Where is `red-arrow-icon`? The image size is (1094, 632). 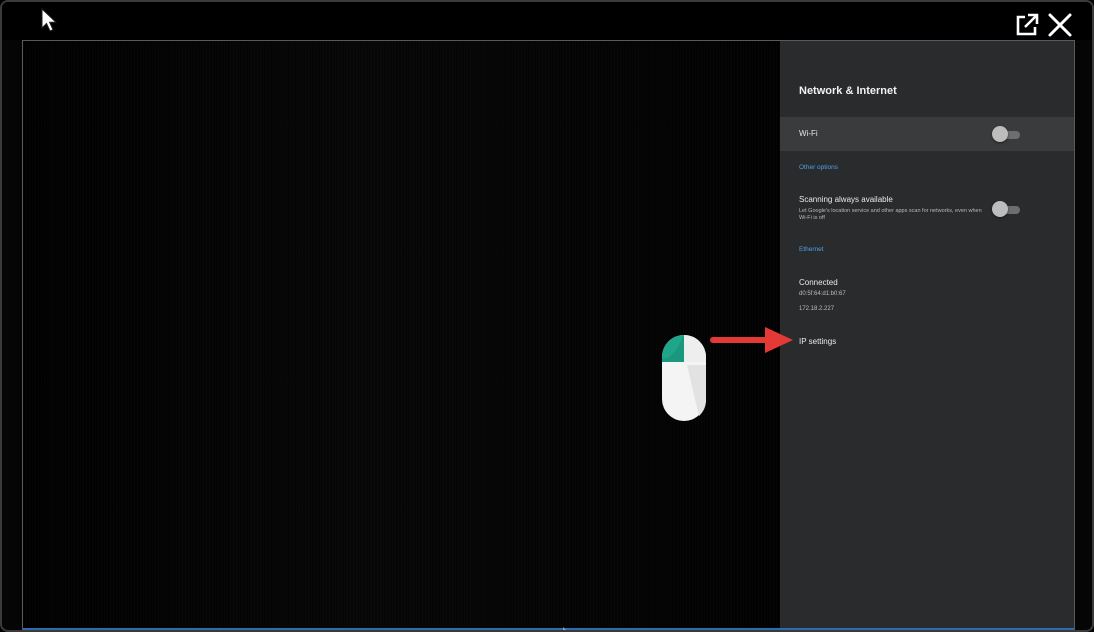
red-arrow-icon is located at coordinates (751, 340).